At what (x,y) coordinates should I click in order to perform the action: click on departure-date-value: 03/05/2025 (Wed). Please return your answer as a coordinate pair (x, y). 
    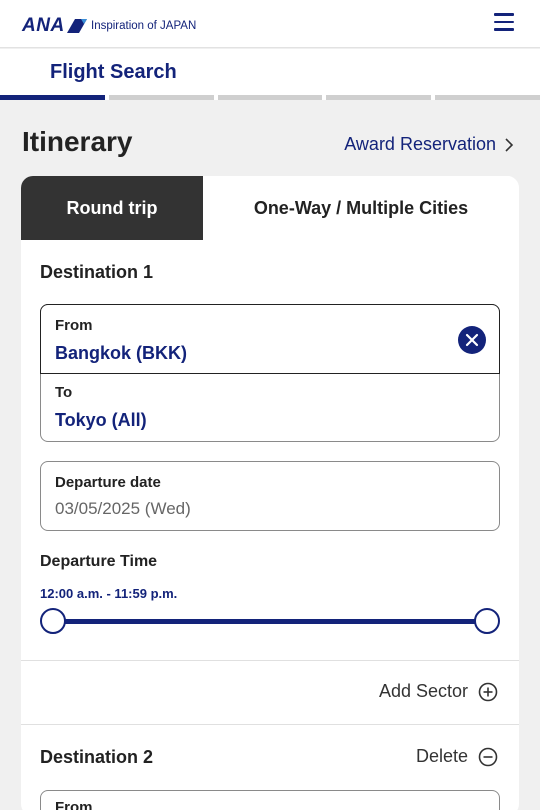
    Looking at the image, I should click on (123, 508).